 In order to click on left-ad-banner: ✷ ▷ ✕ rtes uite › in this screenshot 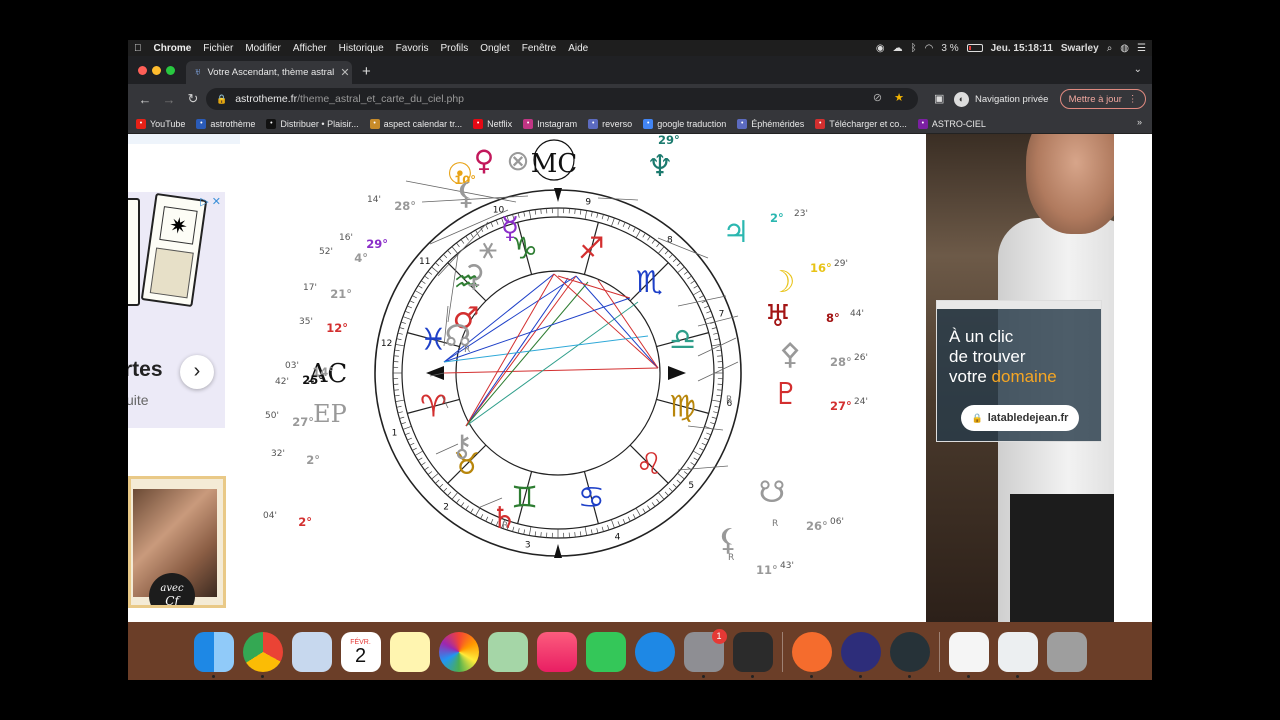, I will do `click(176, 310)`.